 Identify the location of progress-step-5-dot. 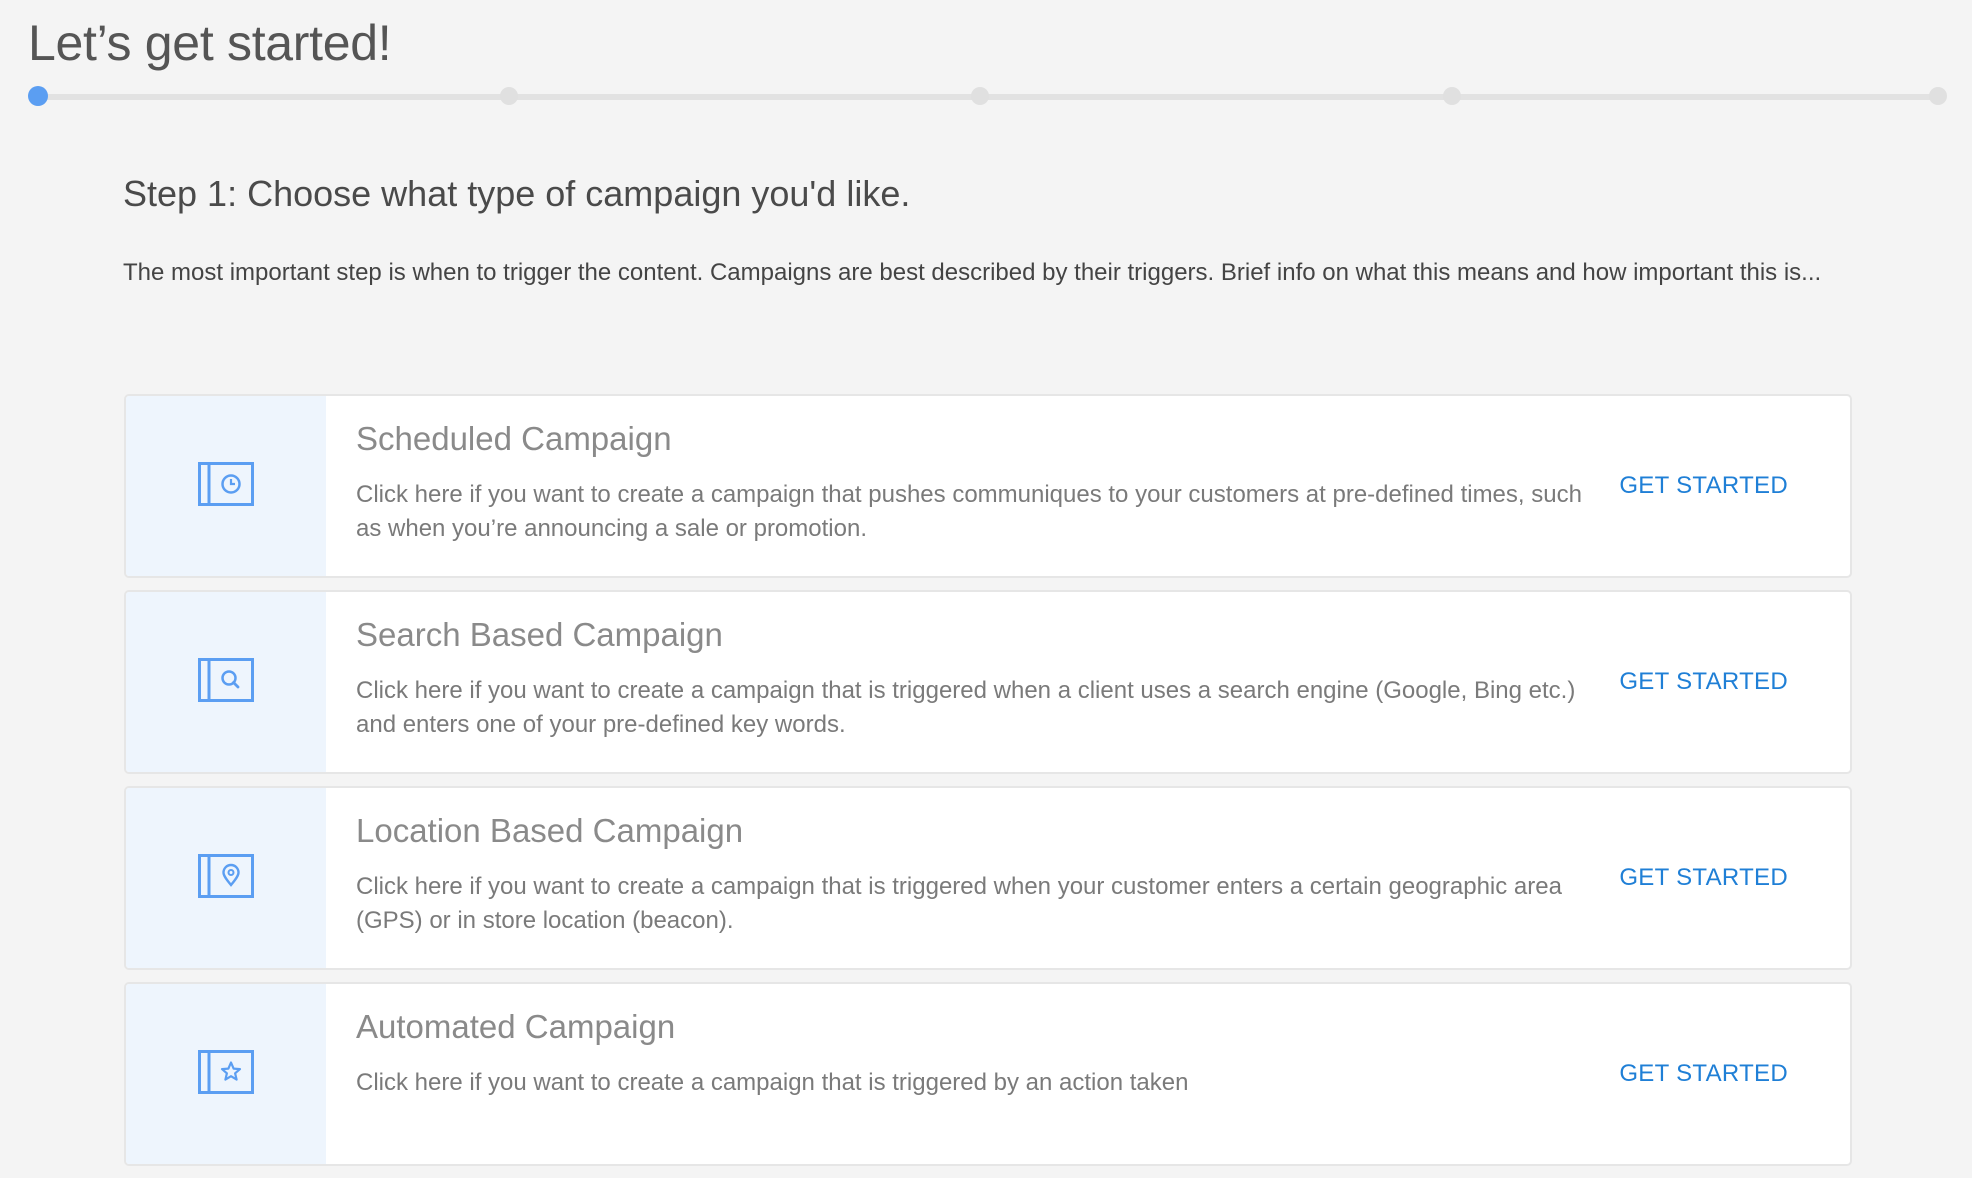
(1938, 96).